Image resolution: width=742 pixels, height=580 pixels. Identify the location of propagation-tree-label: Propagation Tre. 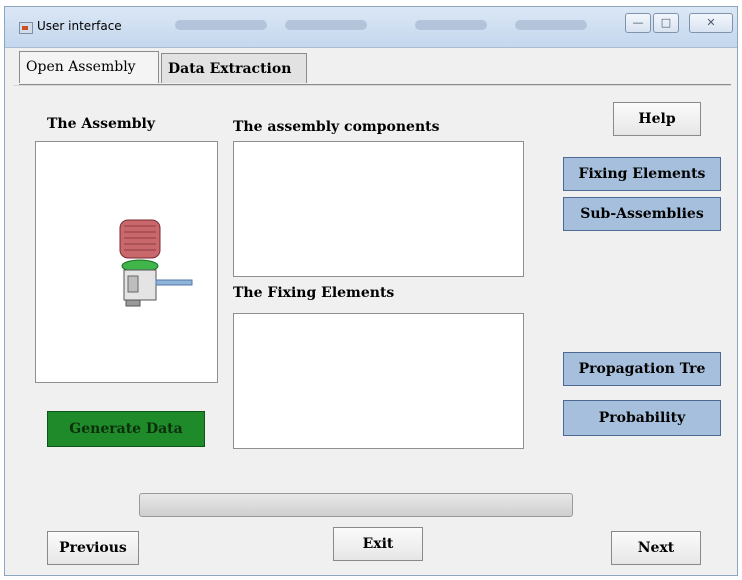
(642, 369).